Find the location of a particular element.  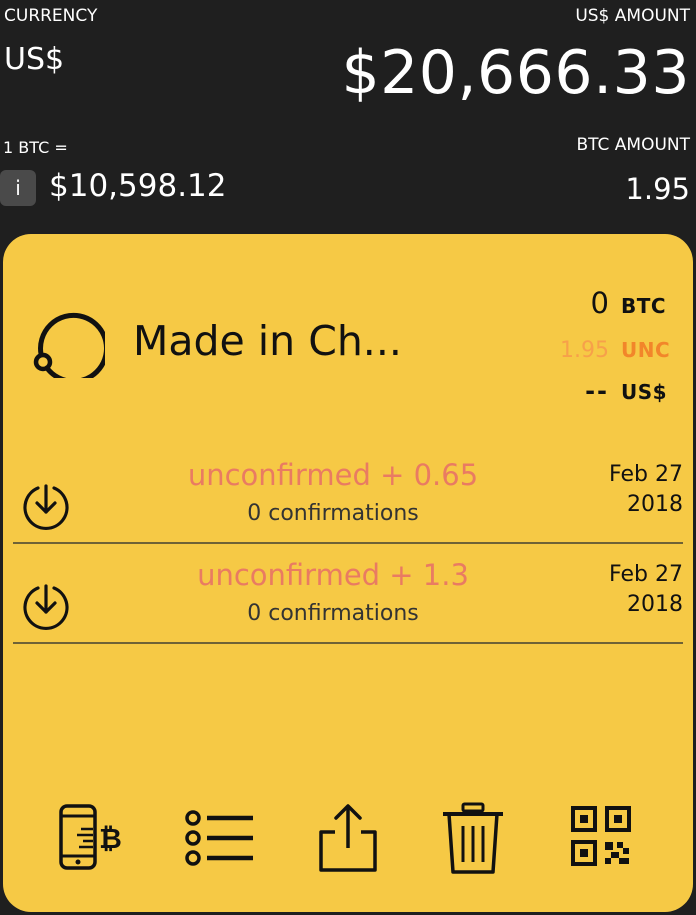

phone-bitcoin-icon: ₿ is located at coordinates (91, 838).